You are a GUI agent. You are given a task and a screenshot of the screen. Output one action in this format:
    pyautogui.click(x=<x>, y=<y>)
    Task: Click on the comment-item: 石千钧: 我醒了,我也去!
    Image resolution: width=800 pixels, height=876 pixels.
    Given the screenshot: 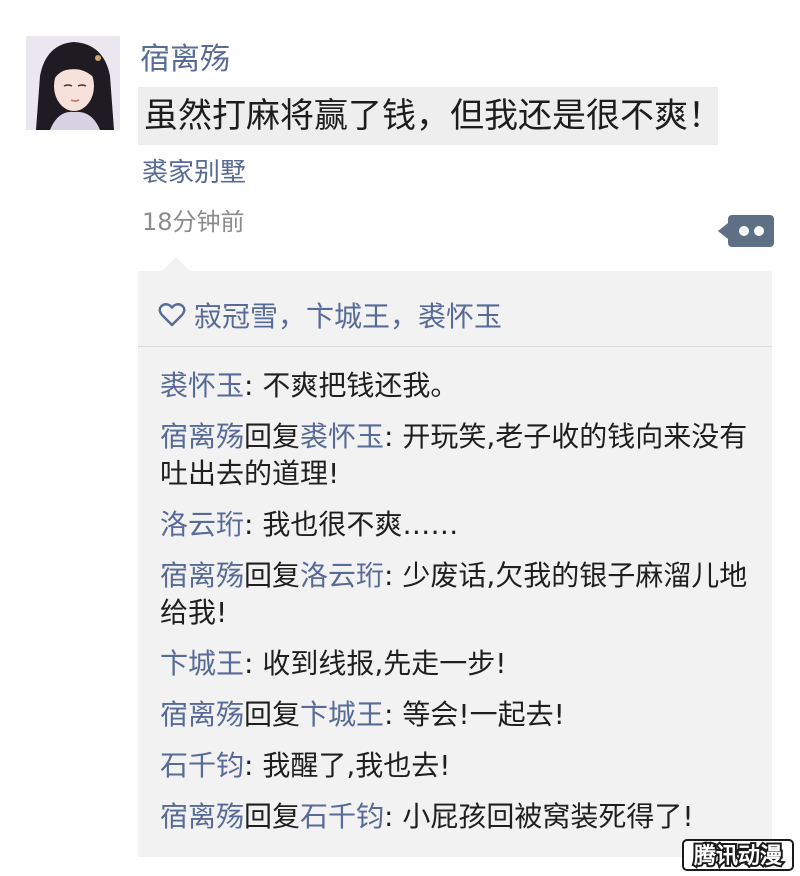 What is the action you would take?
    pyautogui.click(x=460, y=765)
    